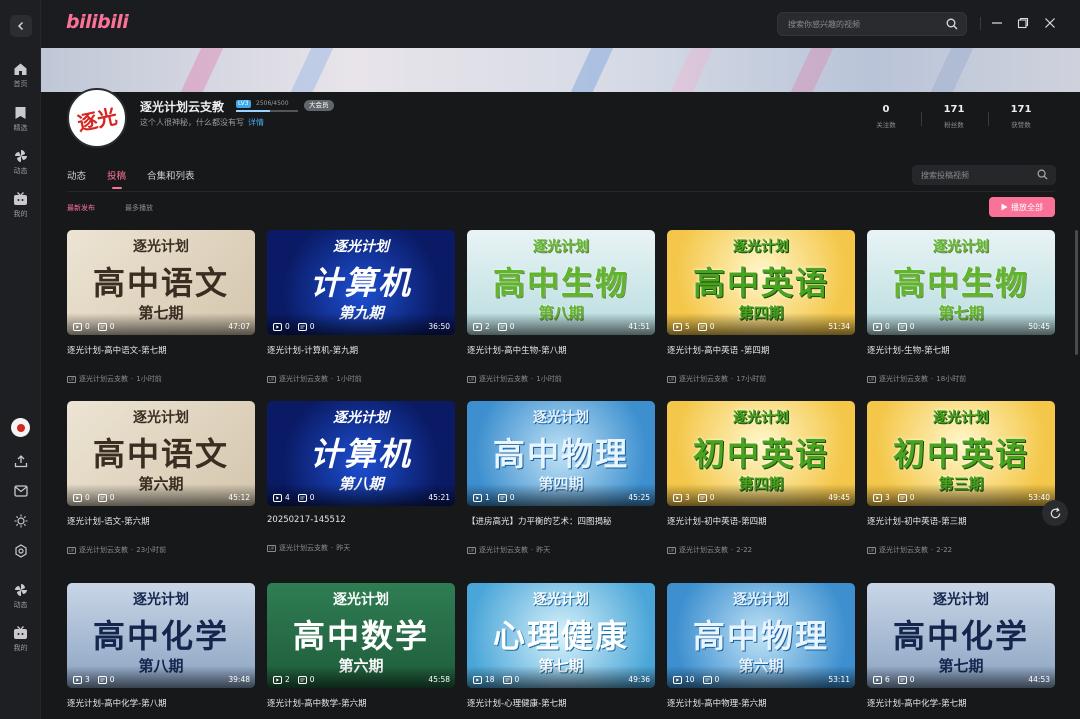 The image size is (1080, 719). What do you see at coordinates (319, 105) in the screenshot?
I see `vip-badge: 大会员` at bounding box center [319, 105].